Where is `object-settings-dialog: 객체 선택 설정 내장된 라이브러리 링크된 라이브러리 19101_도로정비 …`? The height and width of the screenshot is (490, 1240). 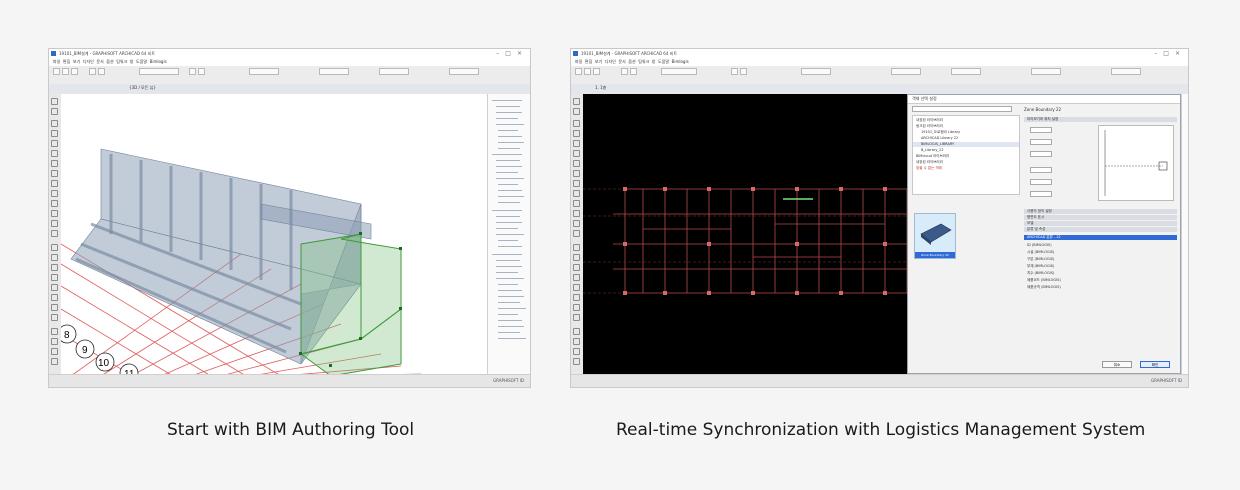 object-settings-dialog: 객체 선택 설정 내장된 라이브러리 링크된 라이브러리 19101_도로정비 … is located at coordinates (1044, 234).